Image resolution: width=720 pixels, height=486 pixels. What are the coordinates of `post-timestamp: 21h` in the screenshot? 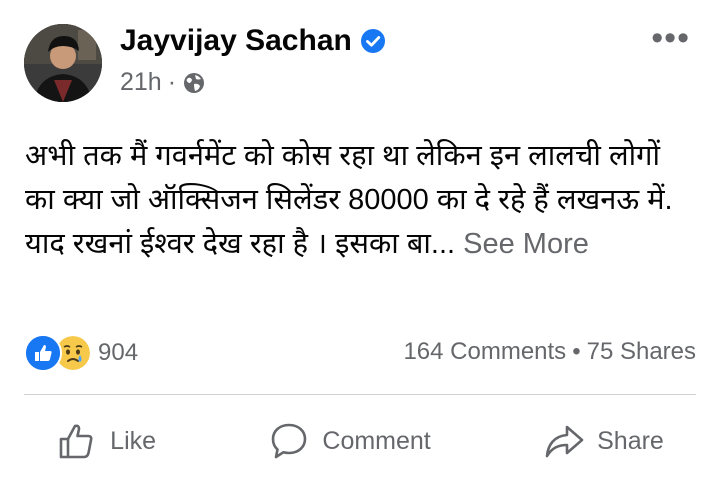 It's located at (141, 82).